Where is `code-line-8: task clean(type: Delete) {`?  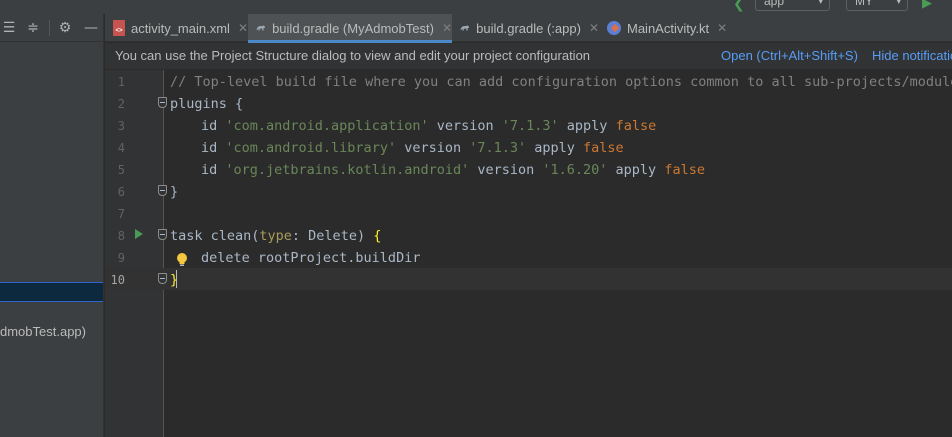
code-line-8: task clean(type: Delete) { is located at coordinates (275, 236).